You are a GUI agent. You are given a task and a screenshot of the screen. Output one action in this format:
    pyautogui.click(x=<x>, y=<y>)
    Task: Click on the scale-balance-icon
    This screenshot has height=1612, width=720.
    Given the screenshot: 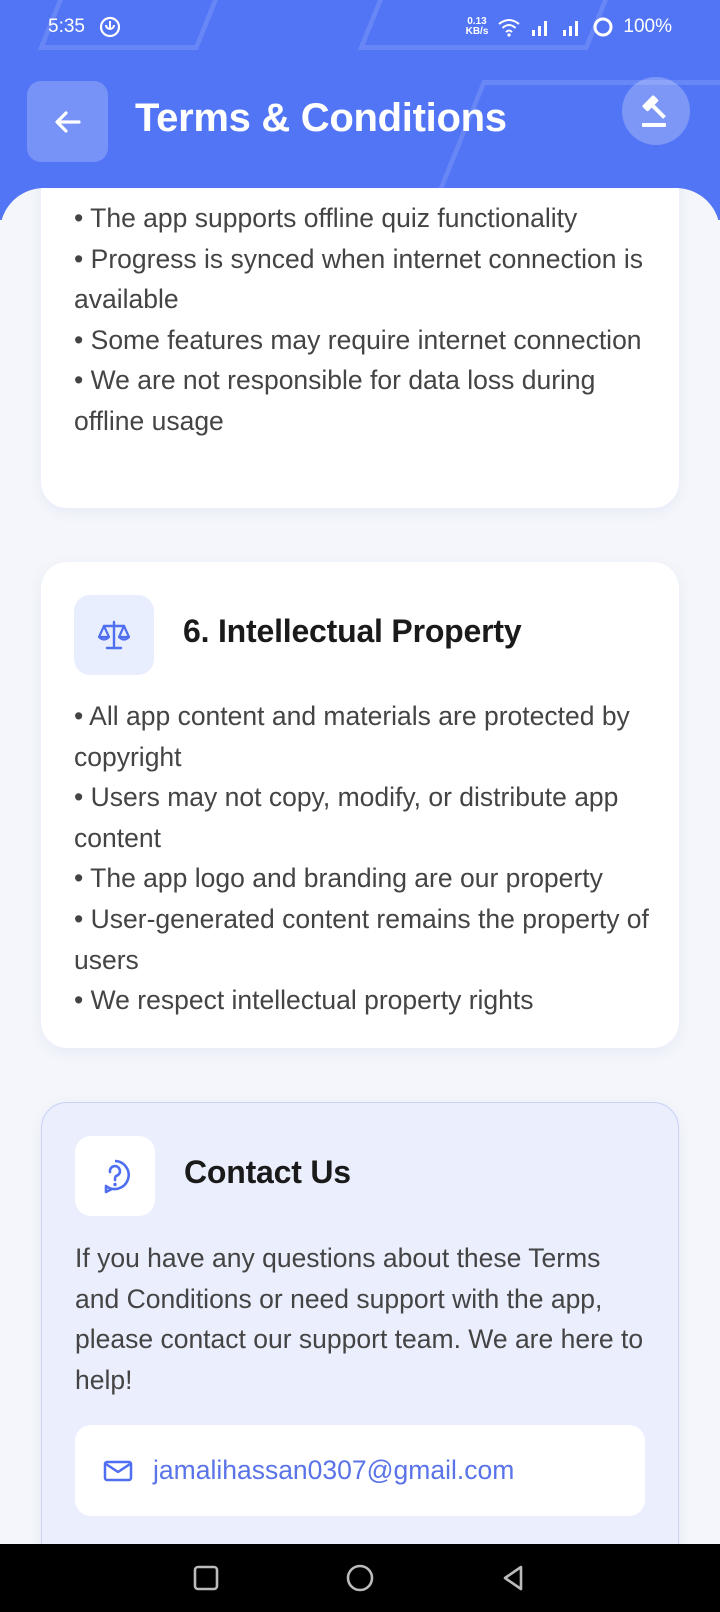 What is the action you would take?
    pyautogui.click(x=114, y=635)
    